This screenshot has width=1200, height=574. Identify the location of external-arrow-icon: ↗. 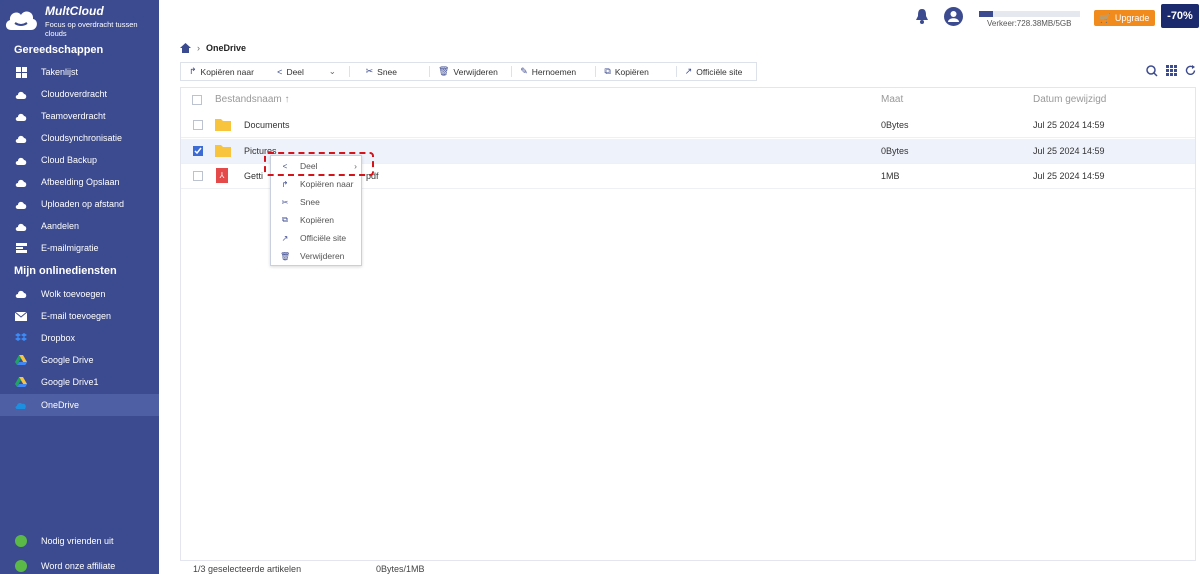
(688, 71).